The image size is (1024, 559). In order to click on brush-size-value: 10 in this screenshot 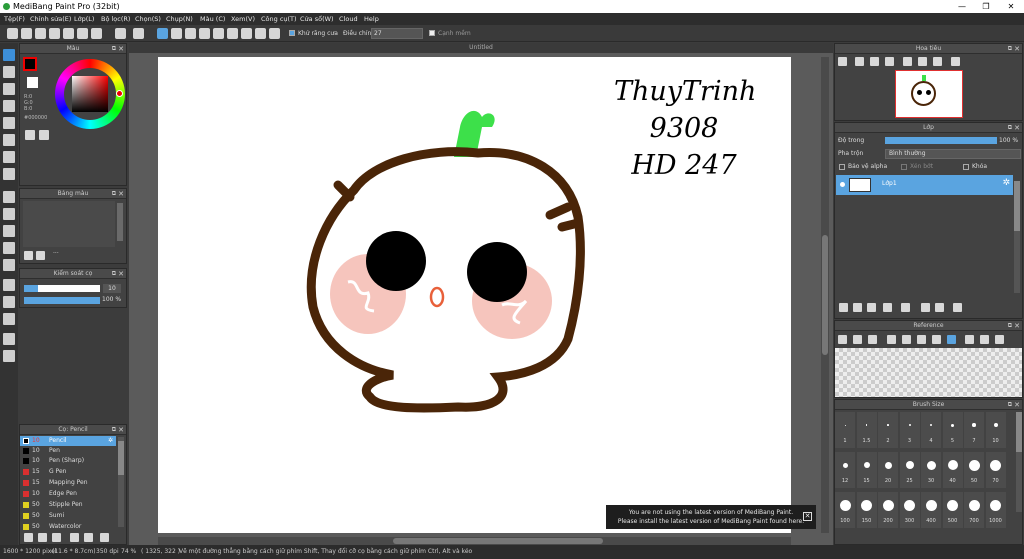, I will do `click(112, 288)`.